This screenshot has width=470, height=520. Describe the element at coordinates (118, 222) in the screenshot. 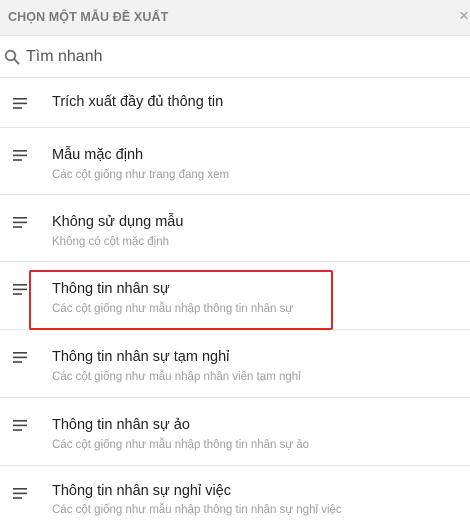

I see `template-title: Không sử dụng mẫu` at that location.